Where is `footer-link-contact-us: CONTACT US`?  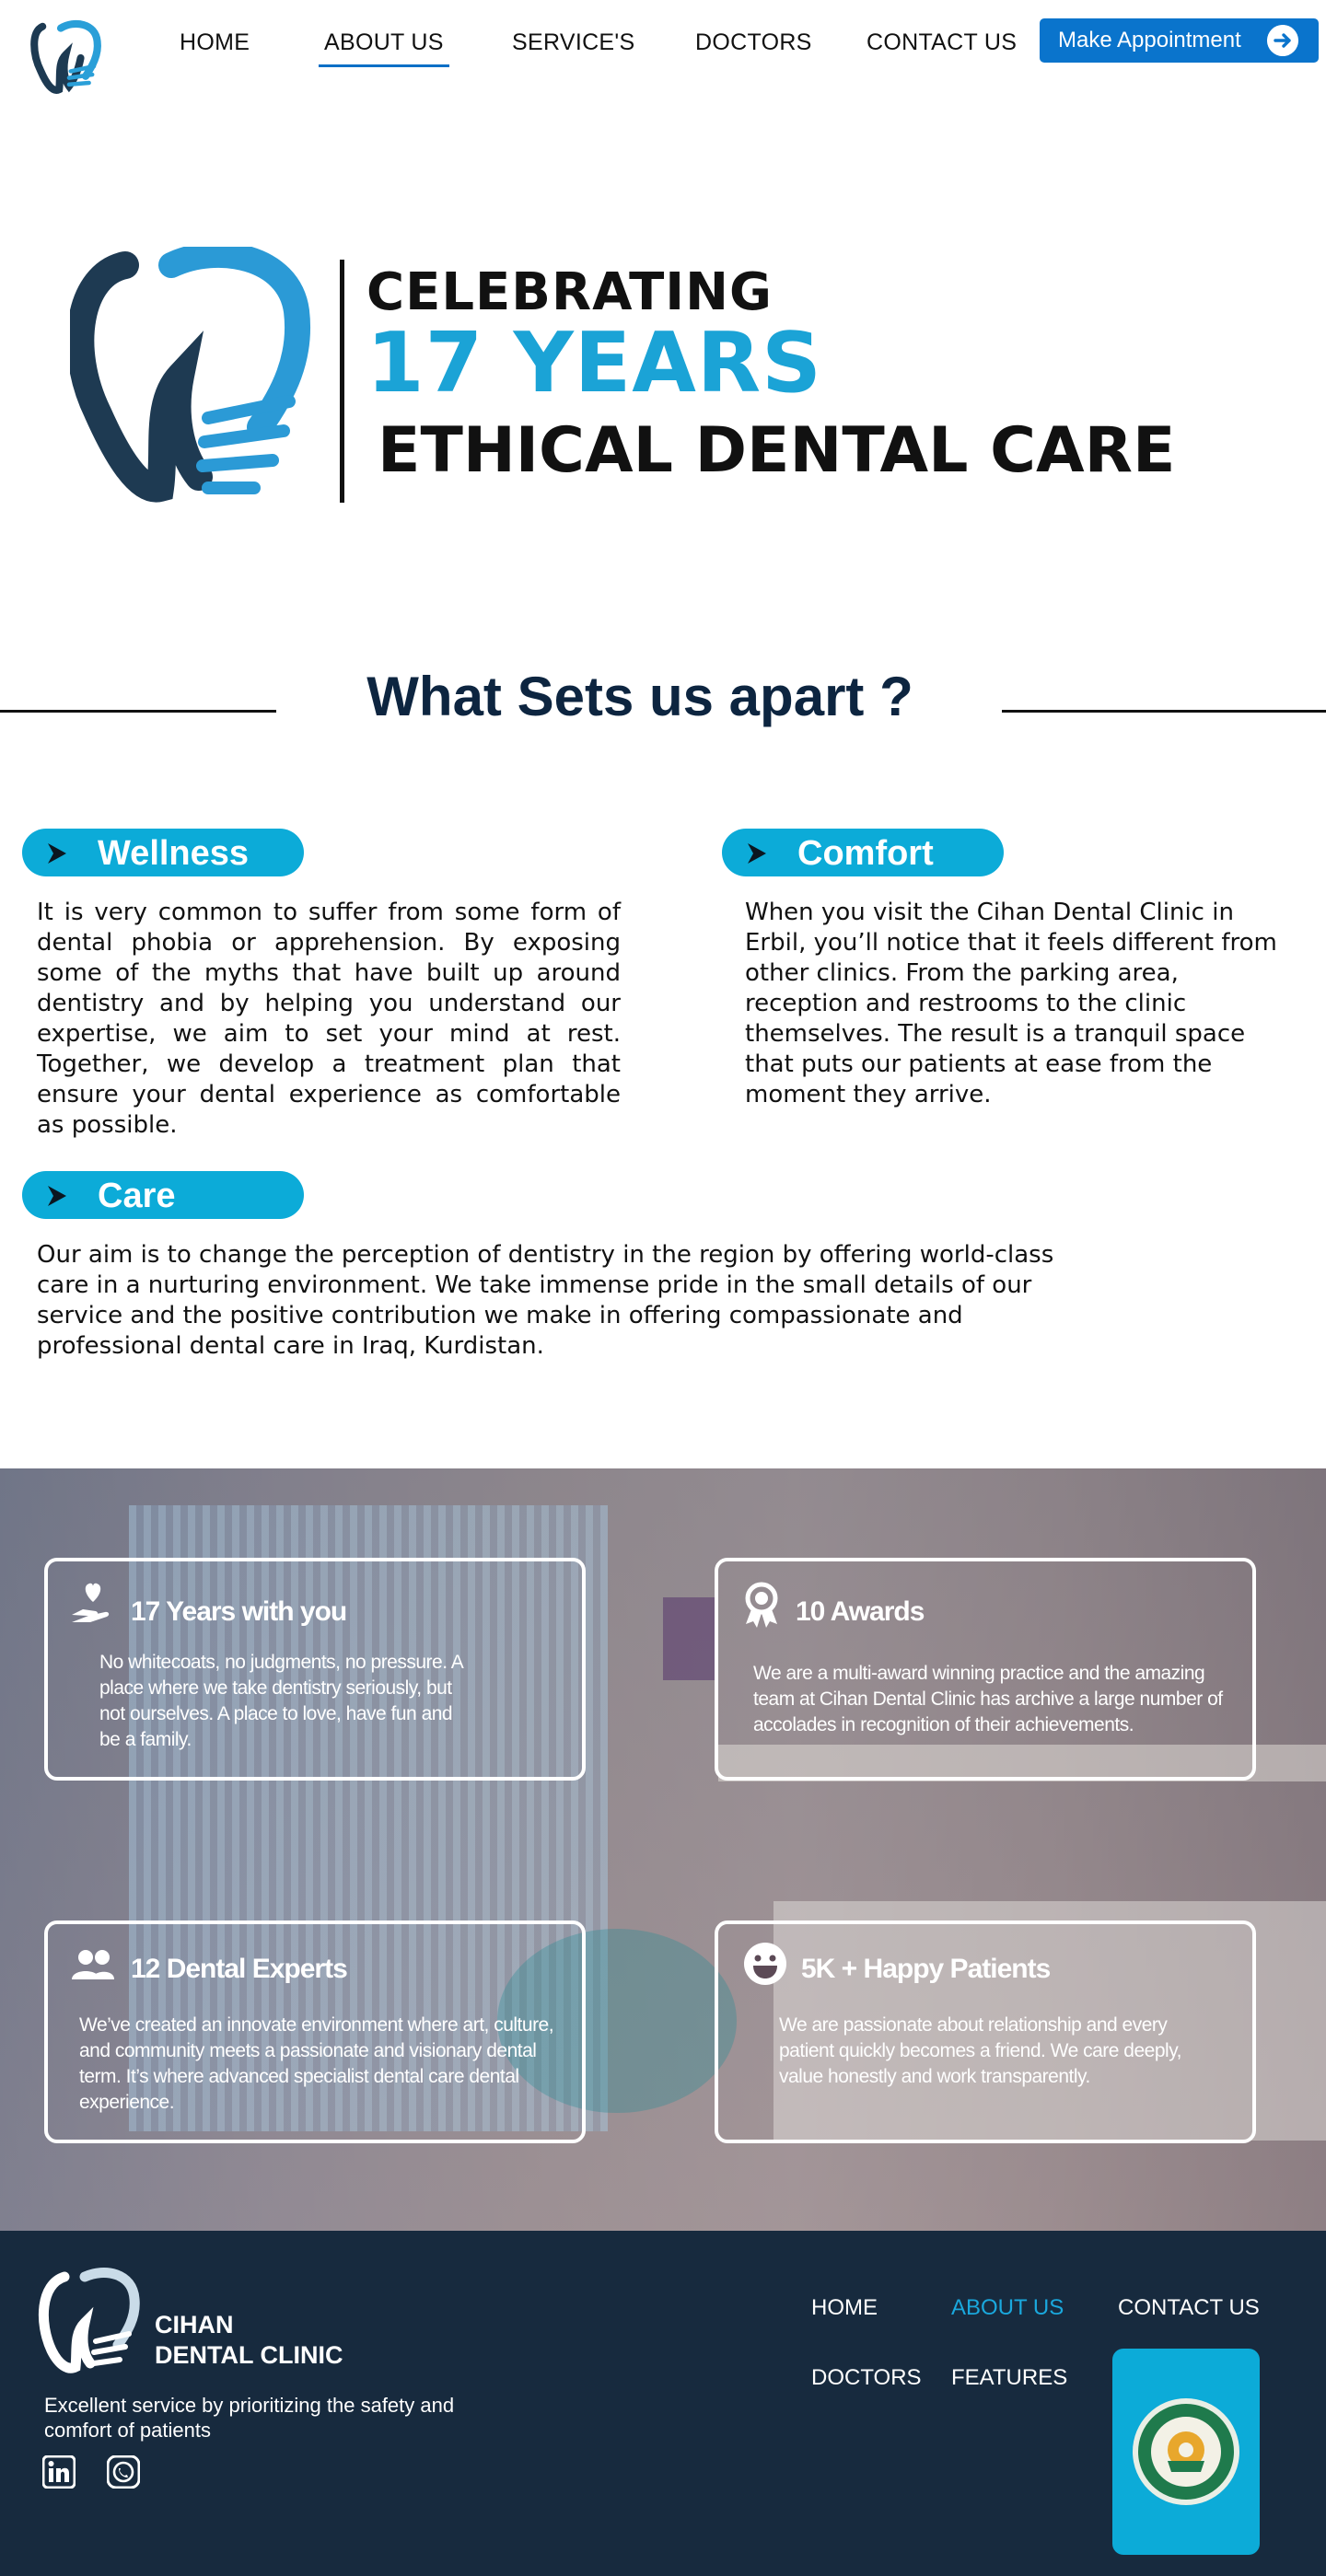 footer-link-contact-us: CONTACT US is located at coordinates (1189, 2308).